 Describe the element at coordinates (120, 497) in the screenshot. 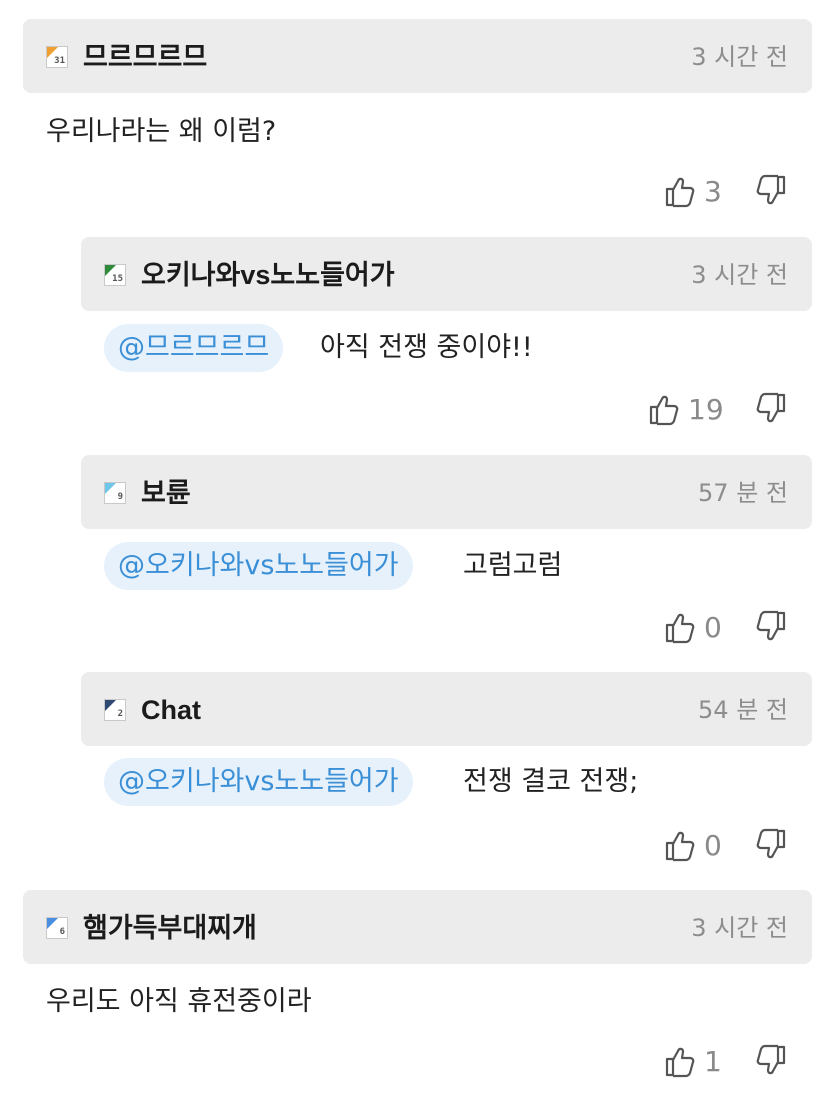

I see `level-number: 9` at that location.